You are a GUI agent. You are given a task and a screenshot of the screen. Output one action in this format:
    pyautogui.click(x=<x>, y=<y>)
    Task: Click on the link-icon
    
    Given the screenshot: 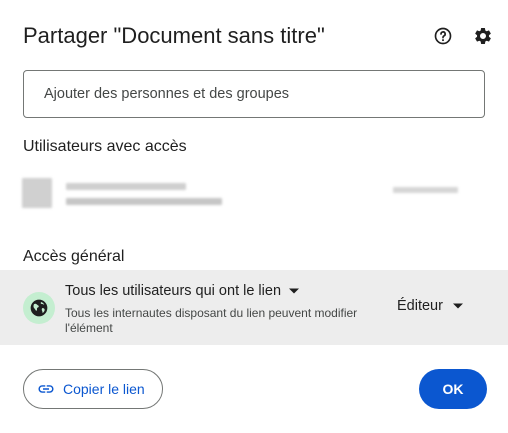 What is the action you would take?
    pyautogui.click(x=46, y=389)
    